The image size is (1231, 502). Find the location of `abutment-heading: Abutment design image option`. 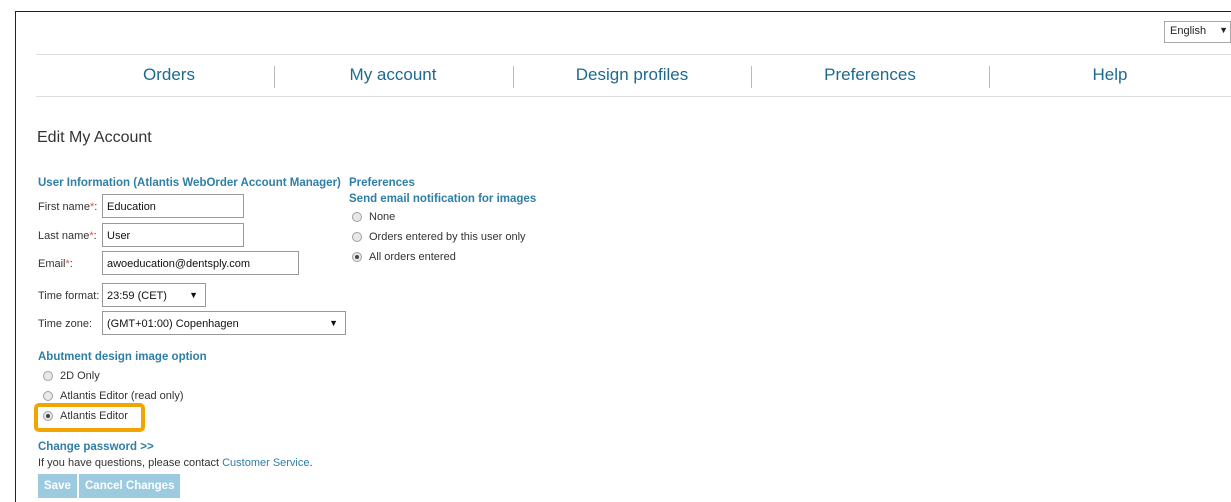

abutment-heading: Abutment design image option is located at coordinates (122, 357).